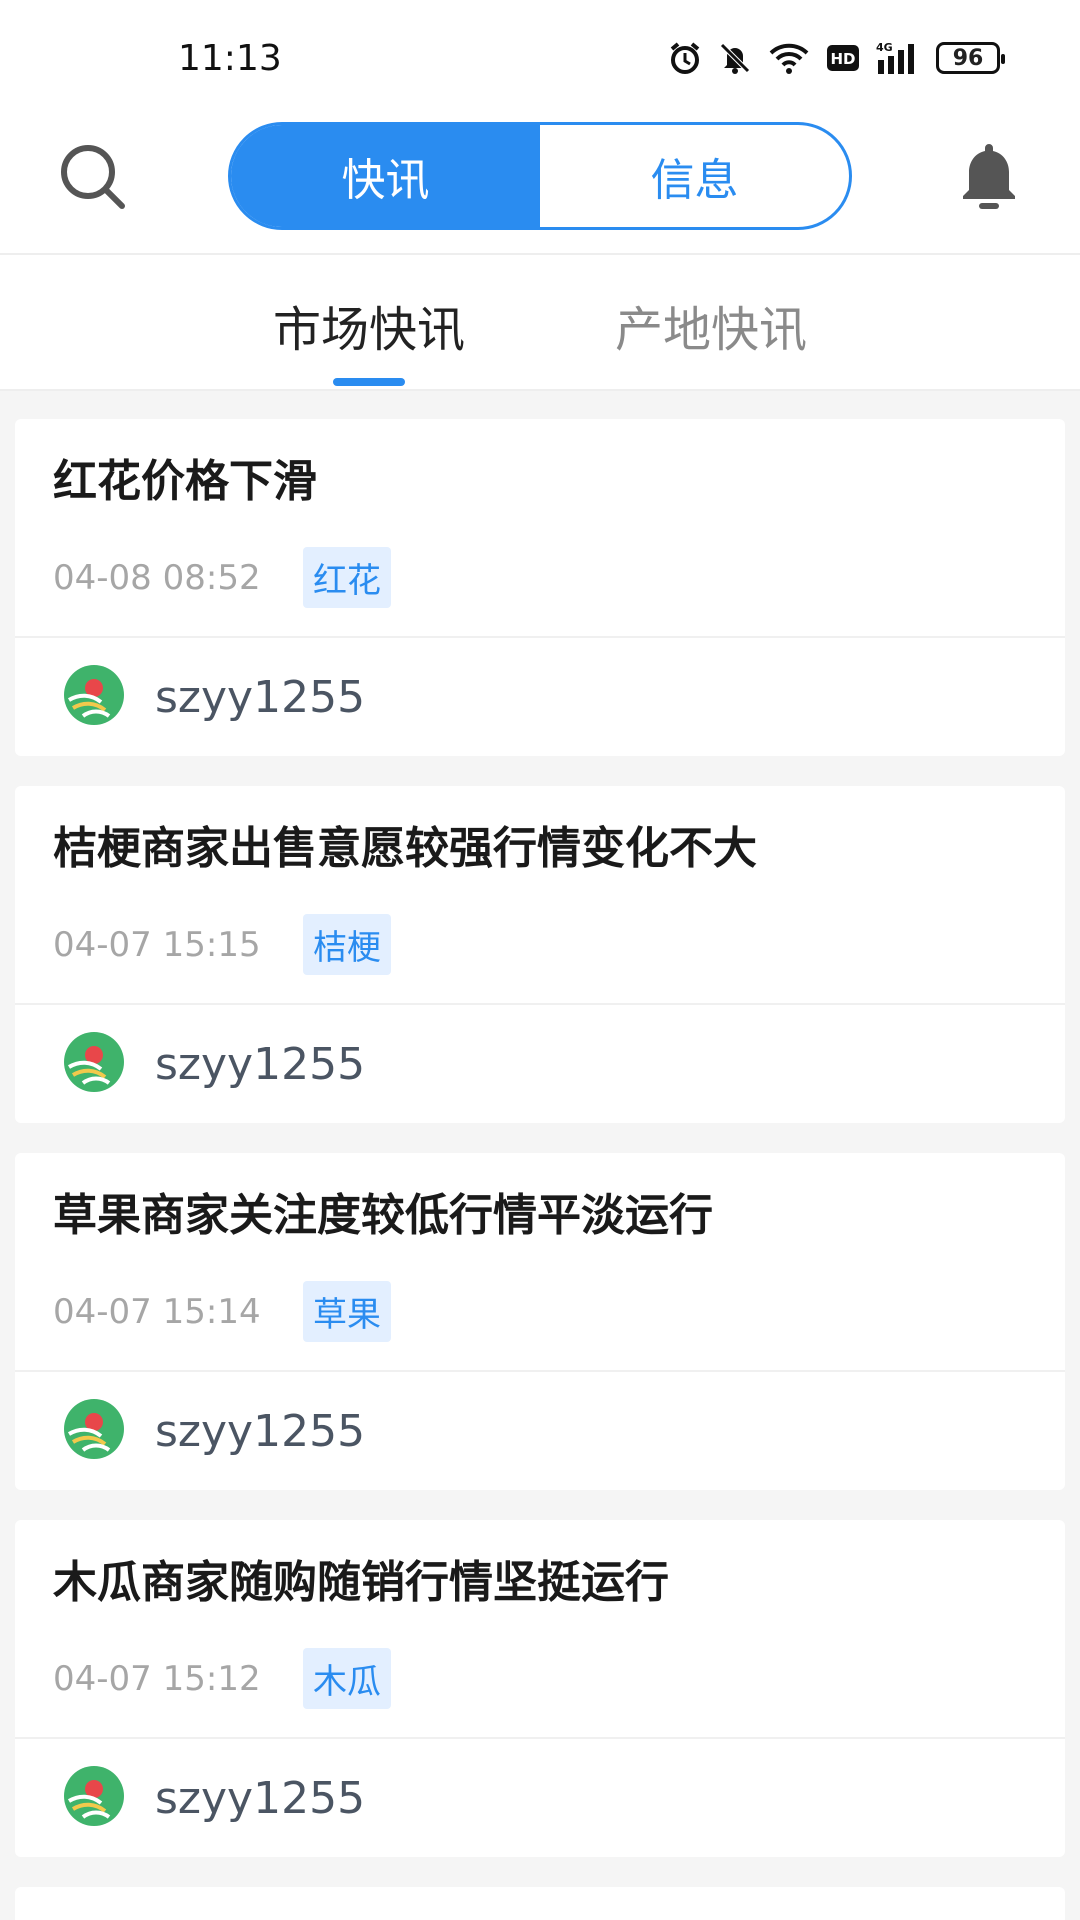 Image resolution: width=1080 pixels, height=1920 pixels. I want to click on news-time: 04-07 15:14, so click(157, 1311).